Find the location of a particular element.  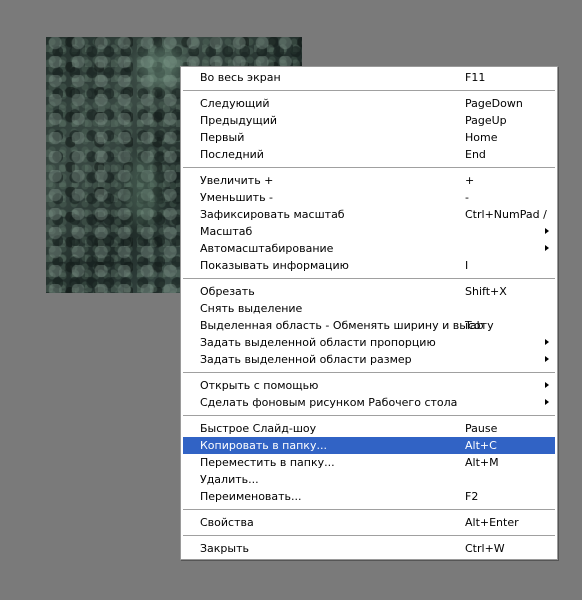

menu-item-shortcut: F2 is located at coordinates (472, 496).